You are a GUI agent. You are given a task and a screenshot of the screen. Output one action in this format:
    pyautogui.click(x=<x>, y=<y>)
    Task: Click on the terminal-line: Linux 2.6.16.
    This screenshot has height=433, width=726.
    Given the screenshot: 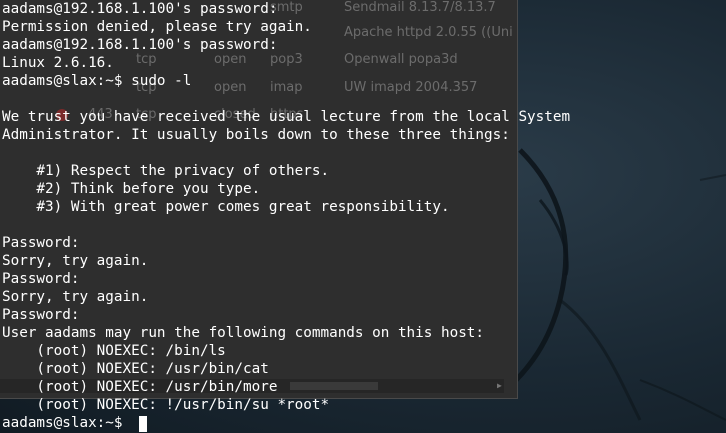 What is the action you would take?
    pyautogui.click(x=58, y=63)
    